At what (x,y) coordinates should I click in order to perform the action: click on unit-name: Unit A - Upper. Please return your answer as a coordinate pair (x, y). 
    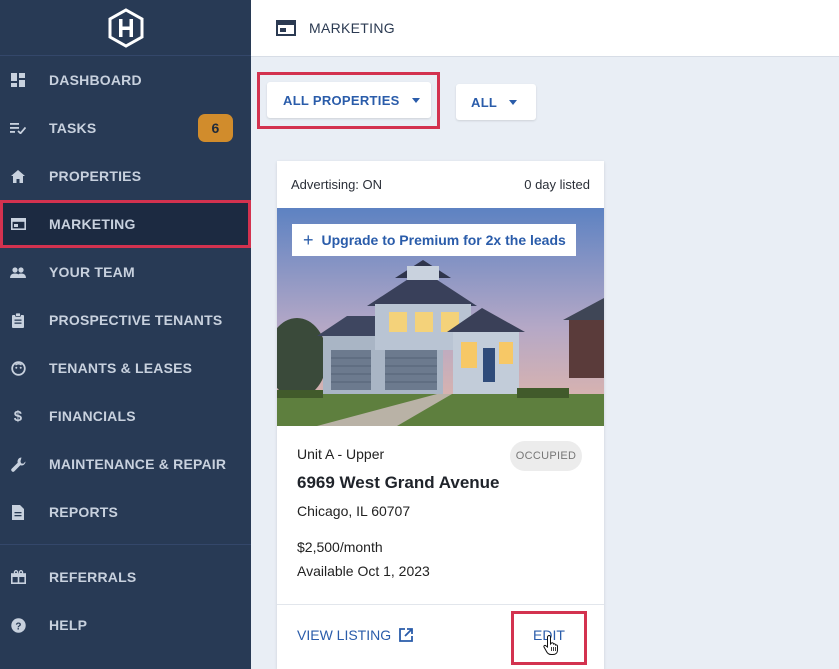
    Looking at the image, I should click on (341, 454).